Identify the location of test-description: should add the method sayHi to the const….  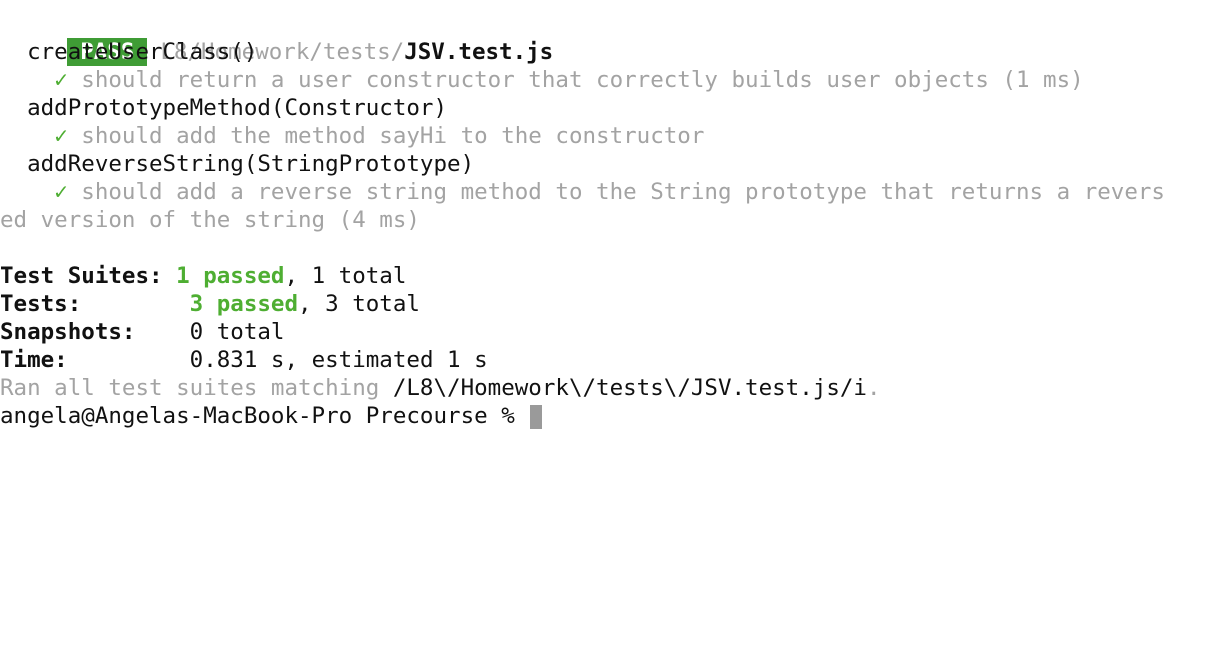
(393, 136).